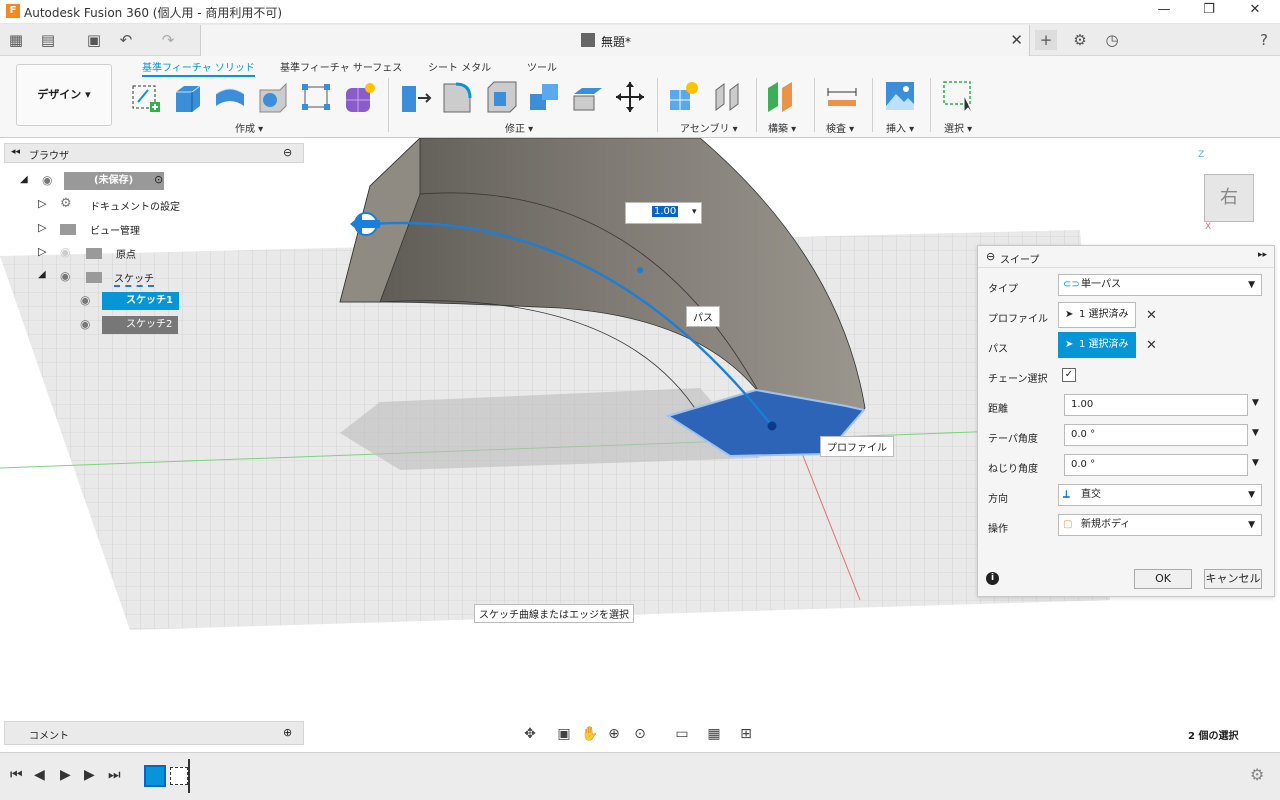 Image resolution: width=1280 pixels, height=800 pixels. I want to click on view-cube: 右, so click(1229, 198).